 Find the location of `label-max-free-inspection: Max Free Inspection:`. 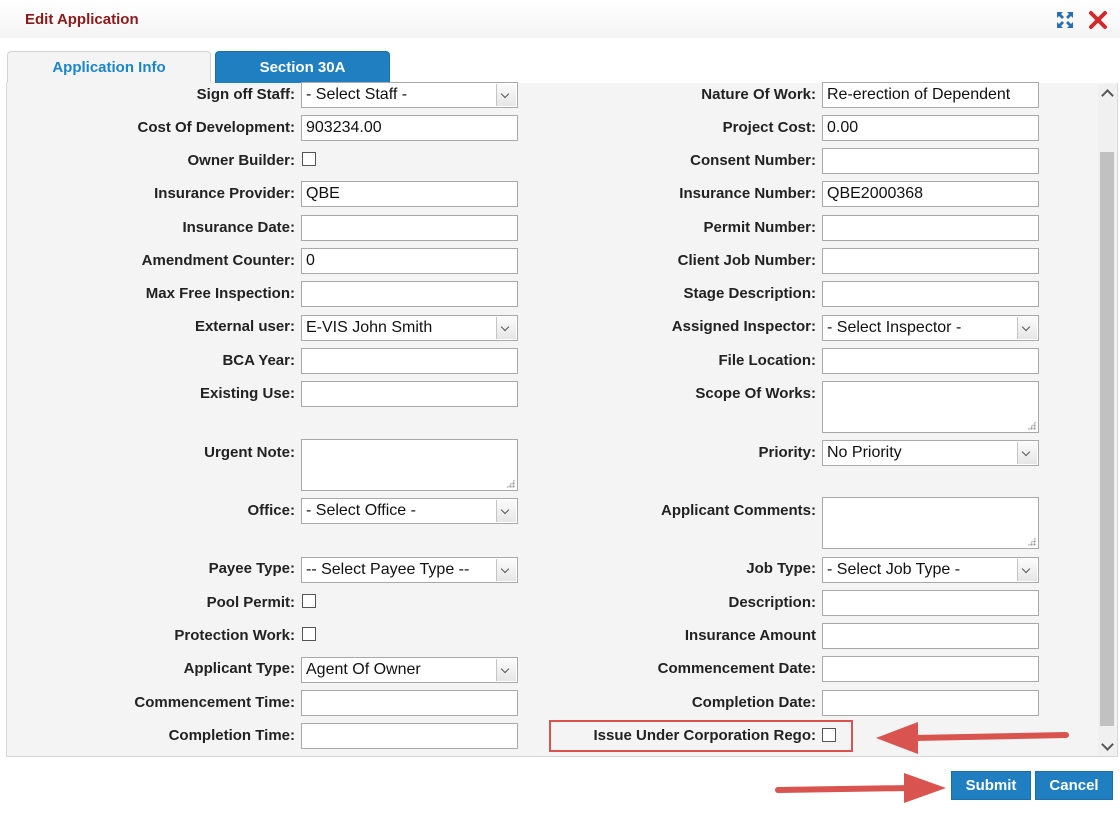

label-max-free-inspection: Max Free Inspection: is located at coordinates (220, 293).